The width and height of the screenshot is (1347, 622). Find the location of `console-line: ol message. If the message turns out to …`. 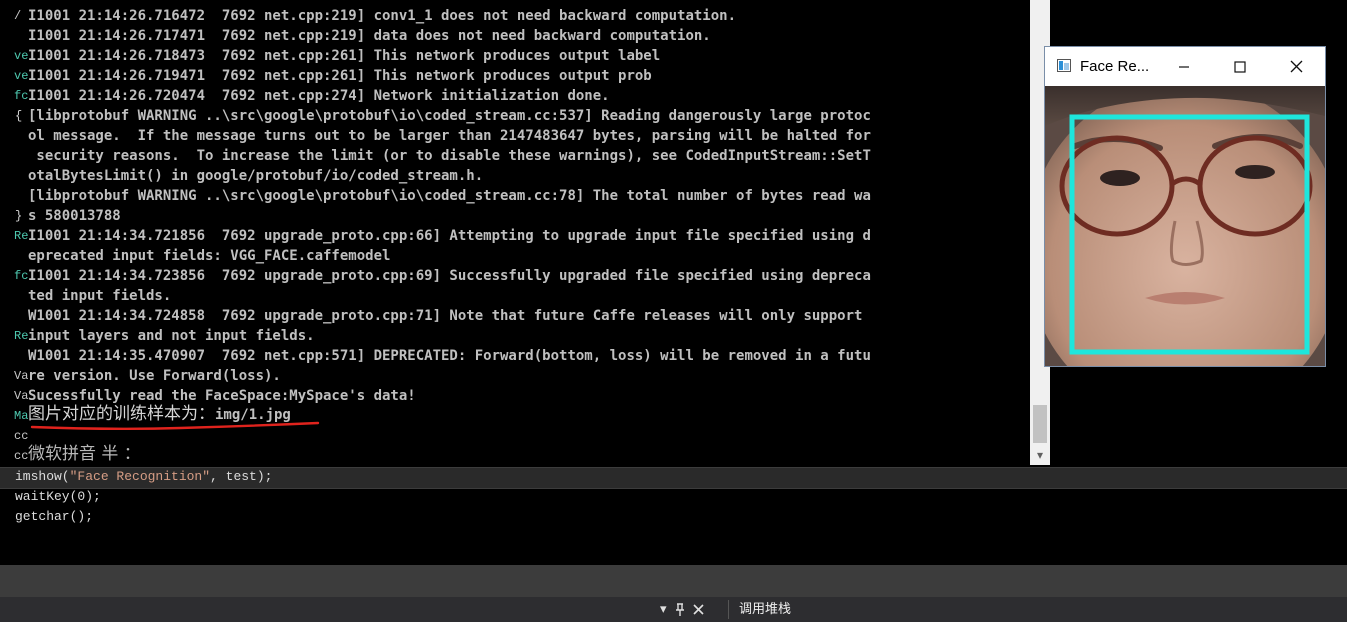

console-line: ol message. If the message turns out to … is located at coordinates (449, 136).